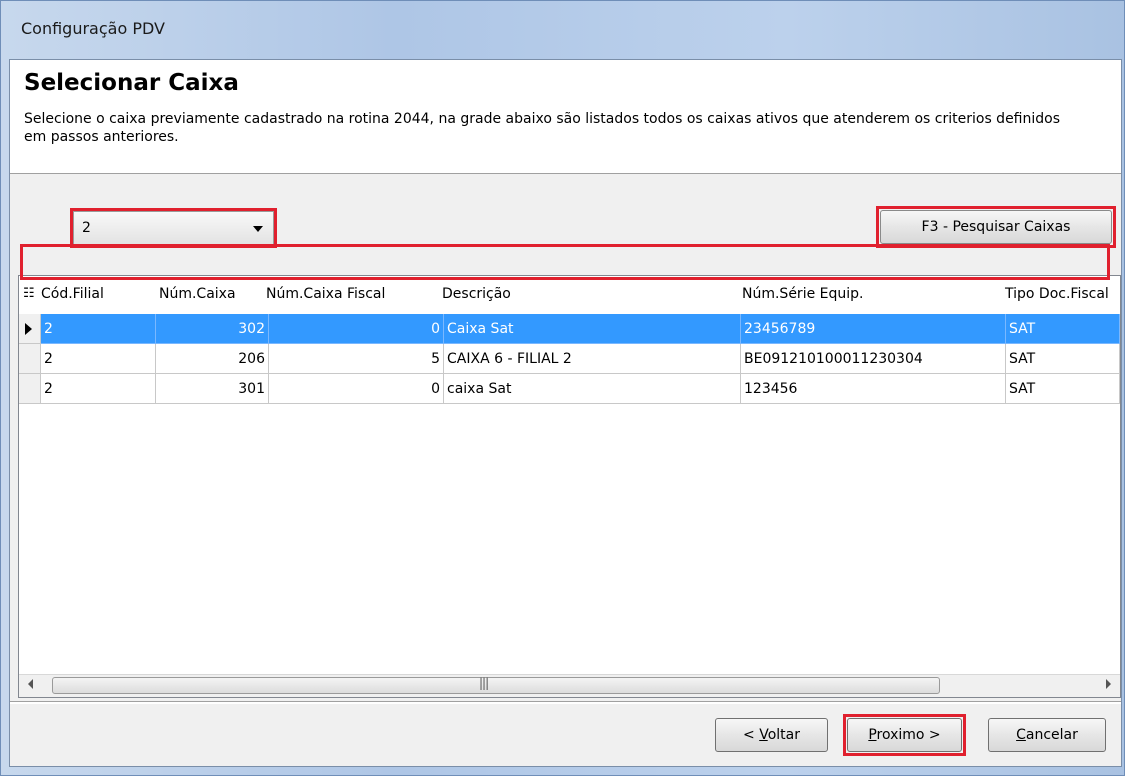  What do you see at coordinates (496, 685) in the screenshot?
I see `scrollbar-thumb: |||` at bounding box center [496, 685].